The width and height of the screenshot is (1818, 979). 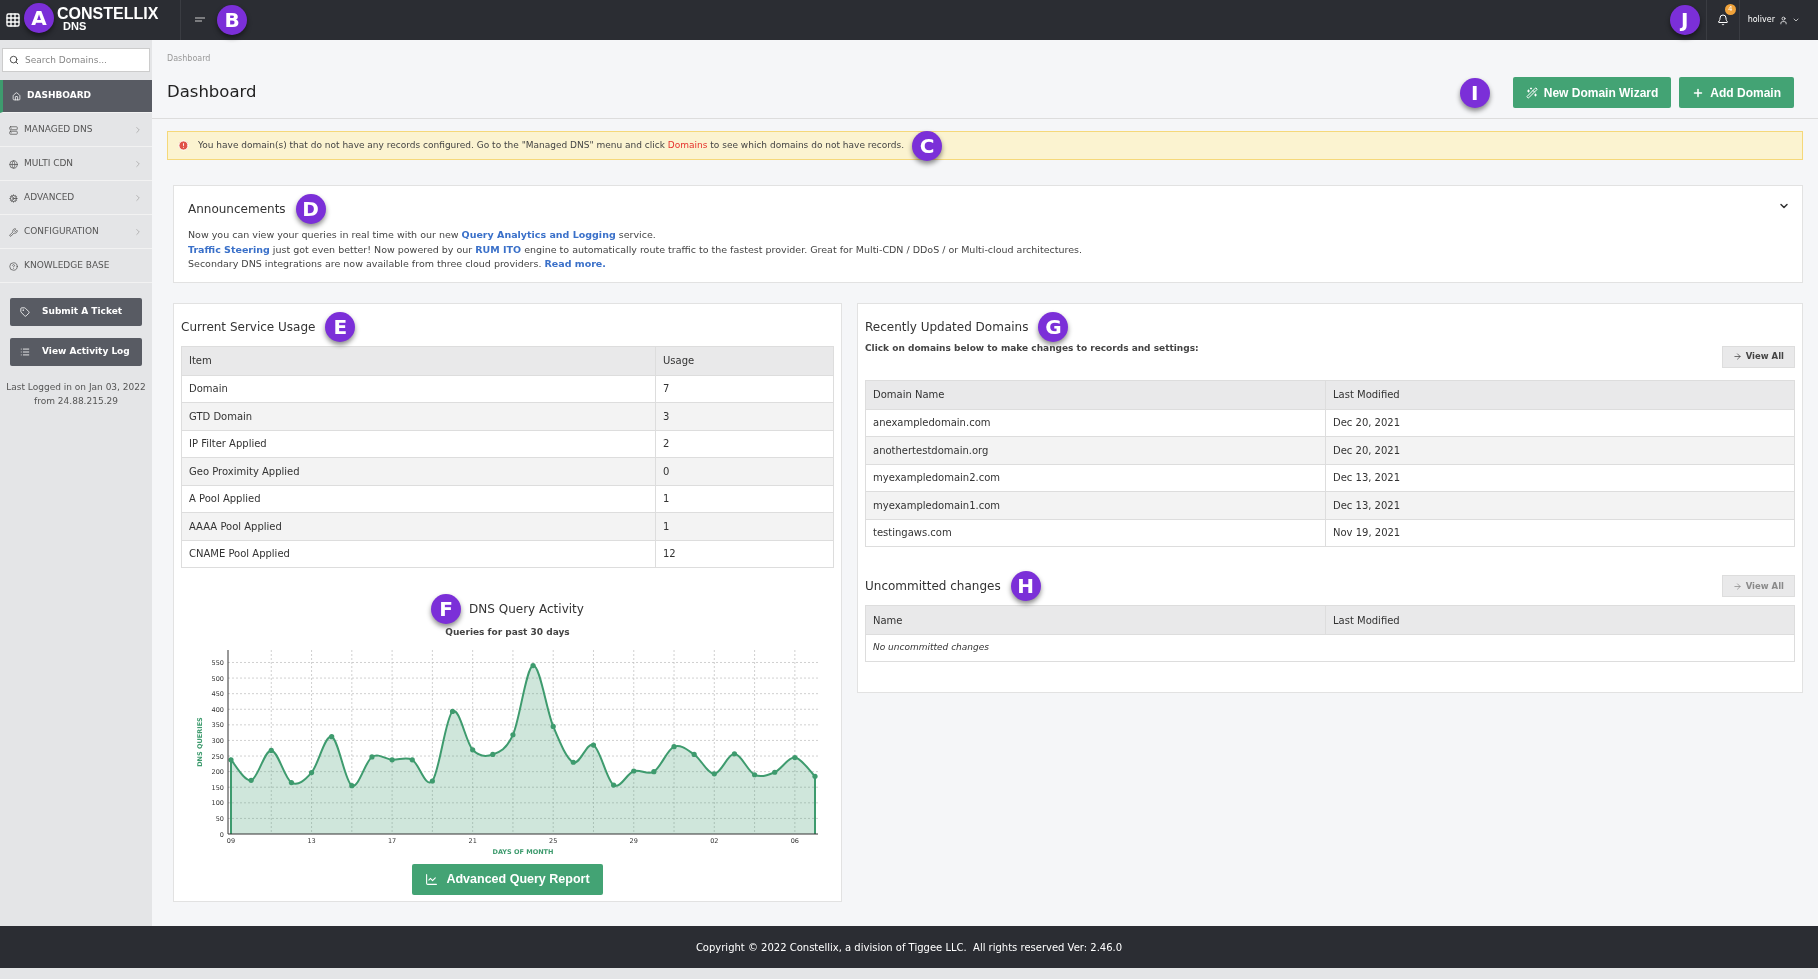 I want to click on callout-badge: J, so click(x=1684, y=20).